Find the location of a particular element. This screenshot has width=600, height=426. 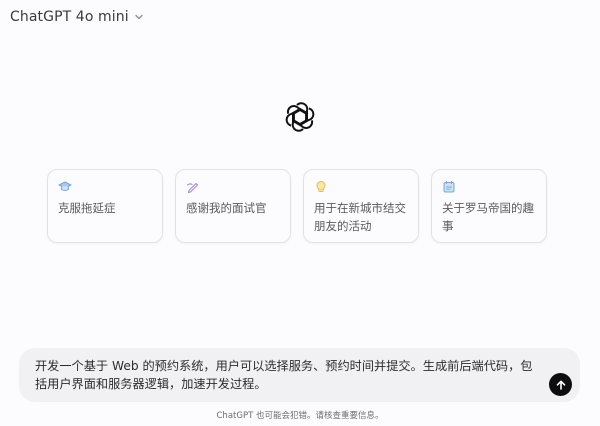

send-button is located at coordinates (560, 384).